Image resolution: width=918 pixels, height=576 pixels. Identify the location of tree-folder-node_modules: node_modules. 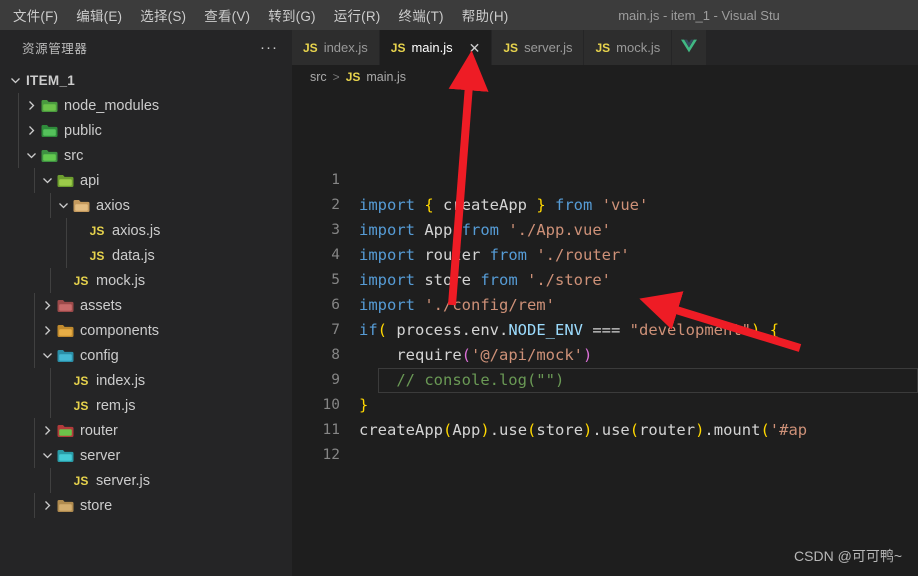
(146, 105).